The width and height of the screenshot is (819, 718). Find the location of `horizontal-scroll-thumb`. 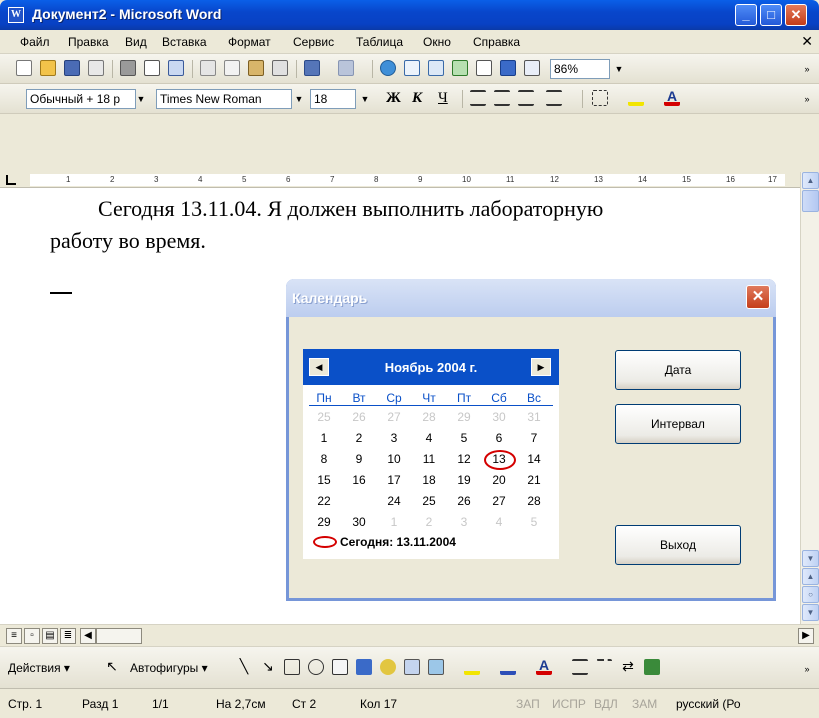

horizontal-scroll-thumb is located at coordinates (119, 636).